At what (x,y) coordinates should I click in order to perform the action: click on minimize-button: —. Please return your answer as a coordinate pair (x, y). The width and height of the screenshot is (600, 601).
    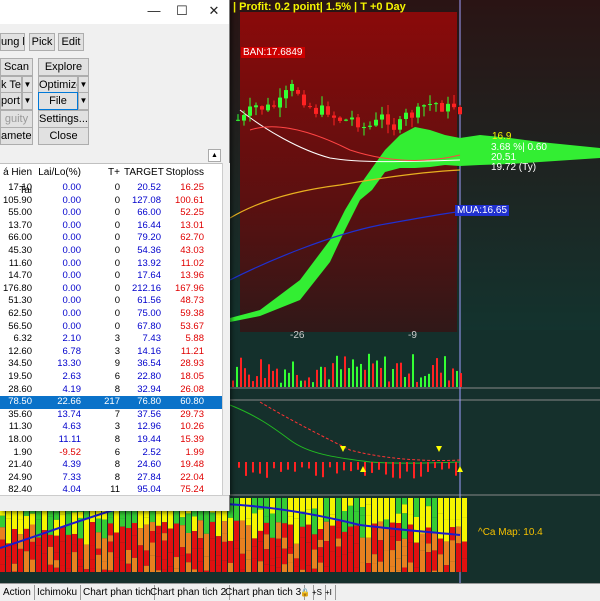
    Looking at the image, I should click on (154, 12).